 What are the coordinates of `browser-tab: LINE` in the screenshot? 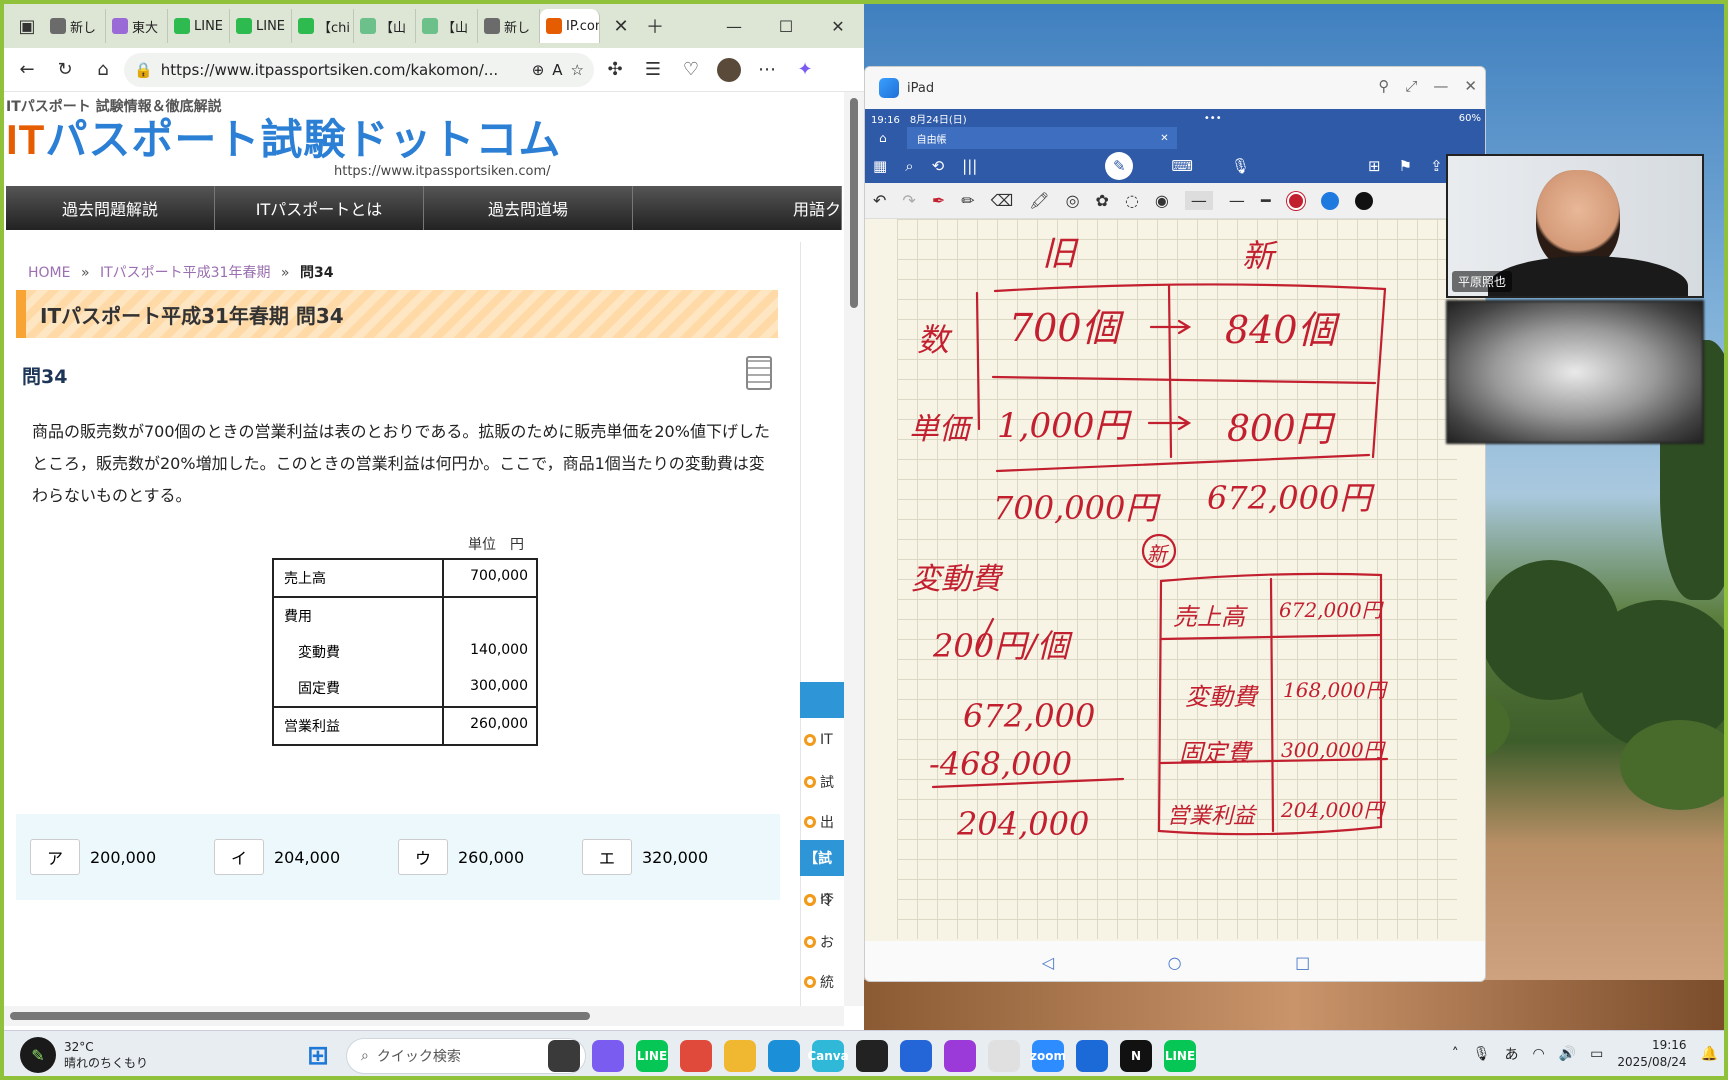 It's located at (199, 26).